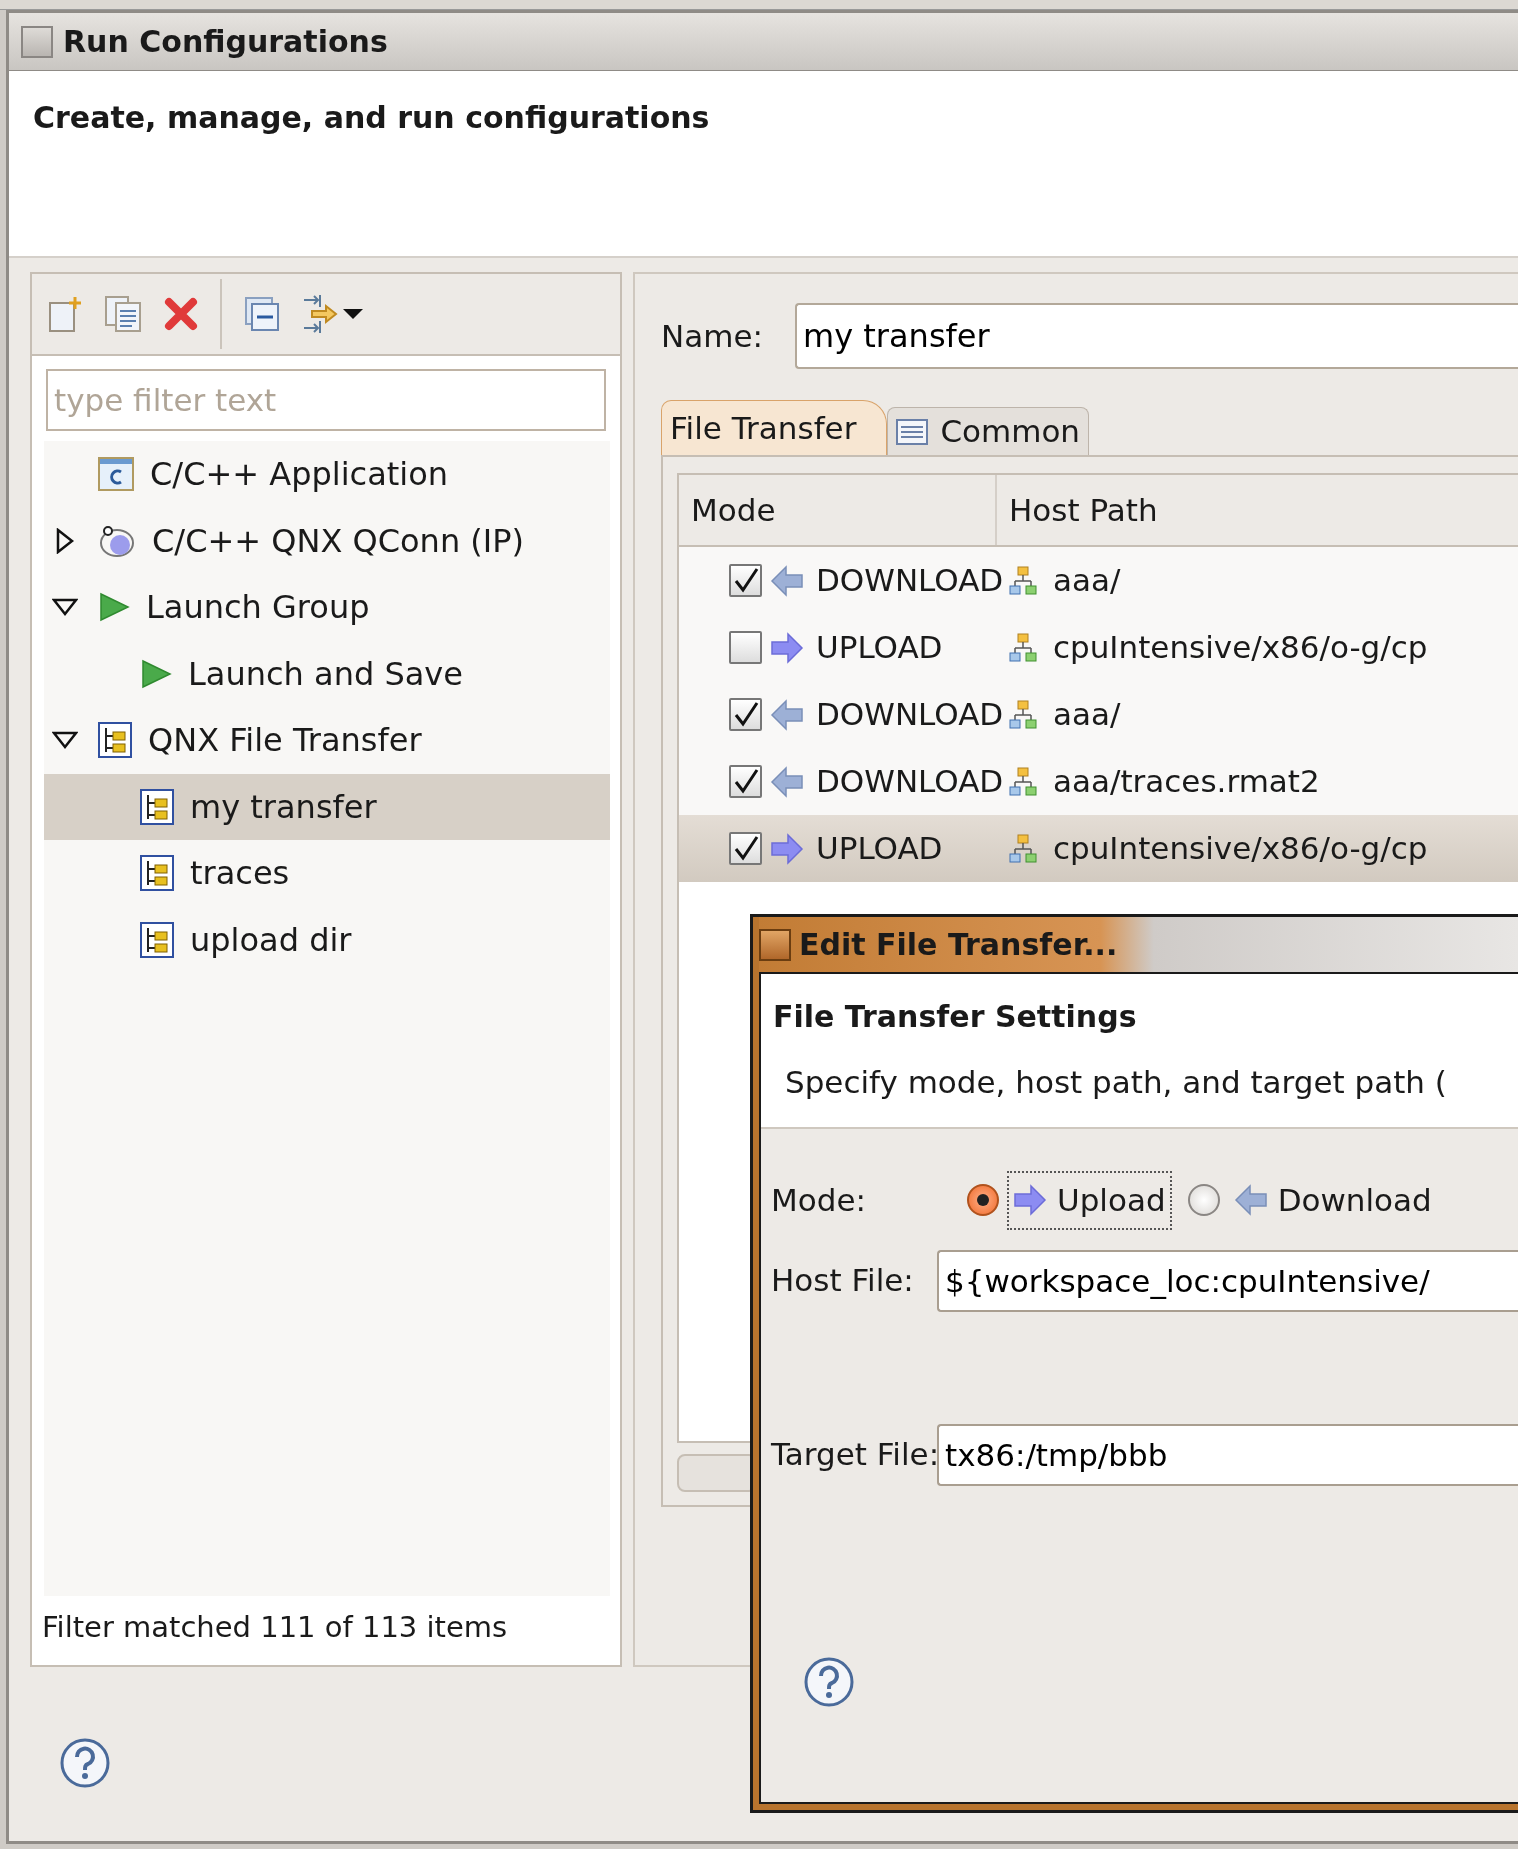  I want to click on application-window-icon, so click(116, 474).